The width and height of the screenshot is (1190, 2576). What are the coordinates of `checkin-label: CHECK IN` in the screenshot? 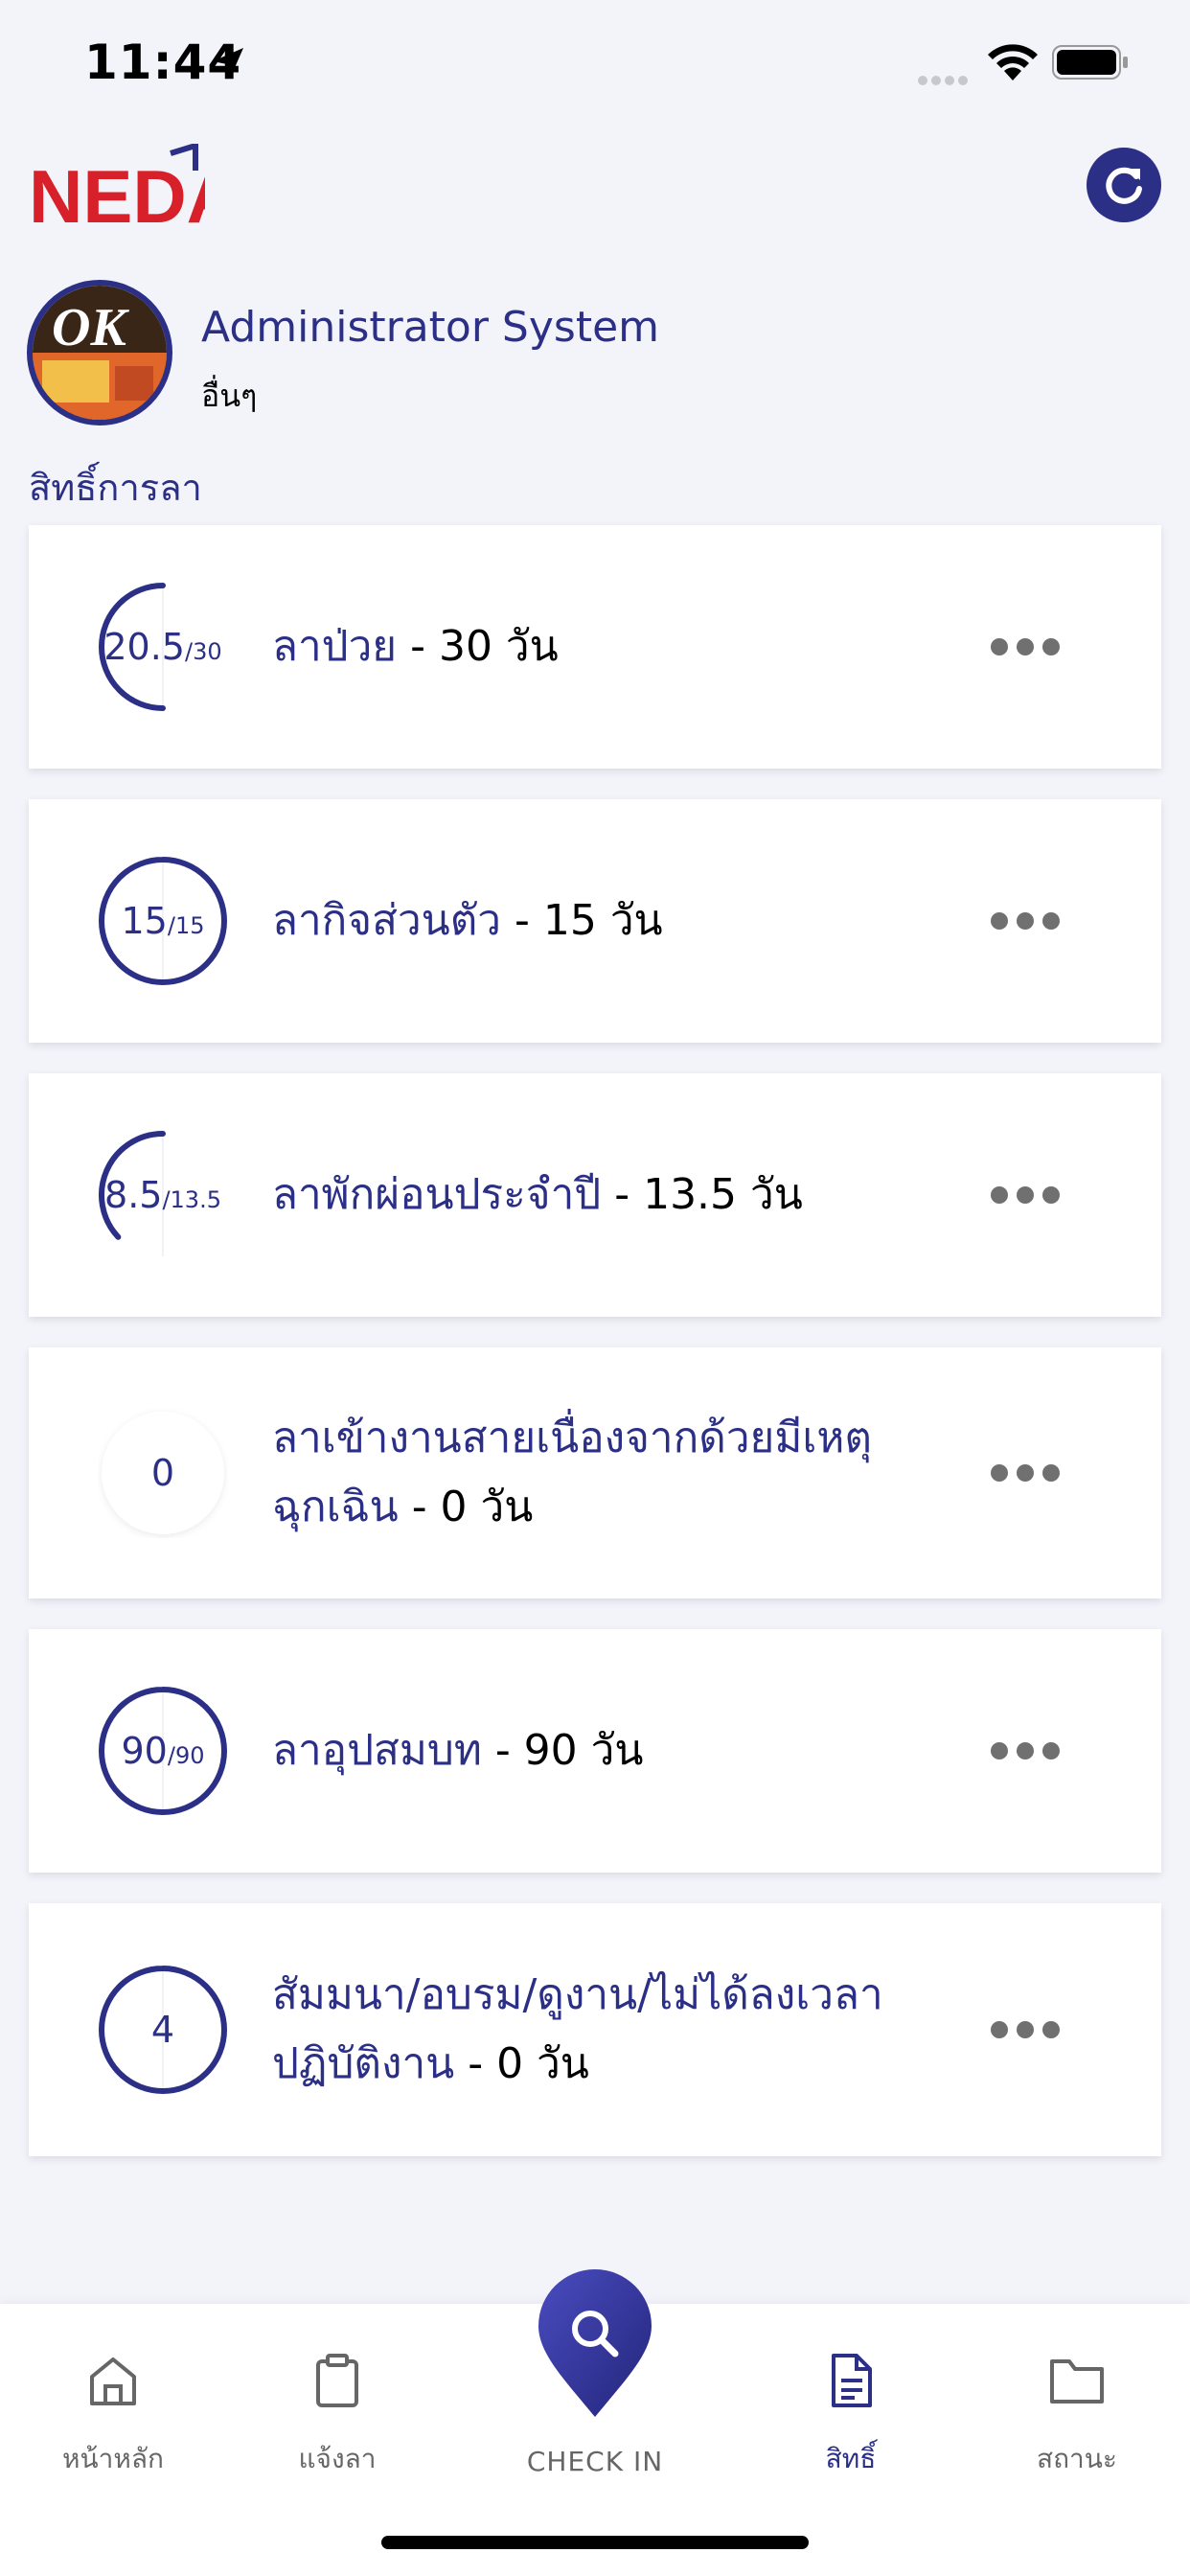 It's located at (595, 2461).